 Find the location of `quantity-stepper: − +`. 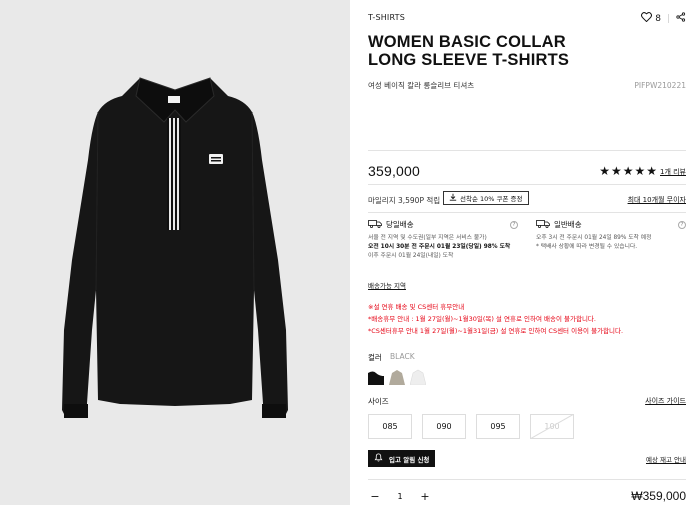

quantity-stepper: − + is located at coordinates (400, 496).